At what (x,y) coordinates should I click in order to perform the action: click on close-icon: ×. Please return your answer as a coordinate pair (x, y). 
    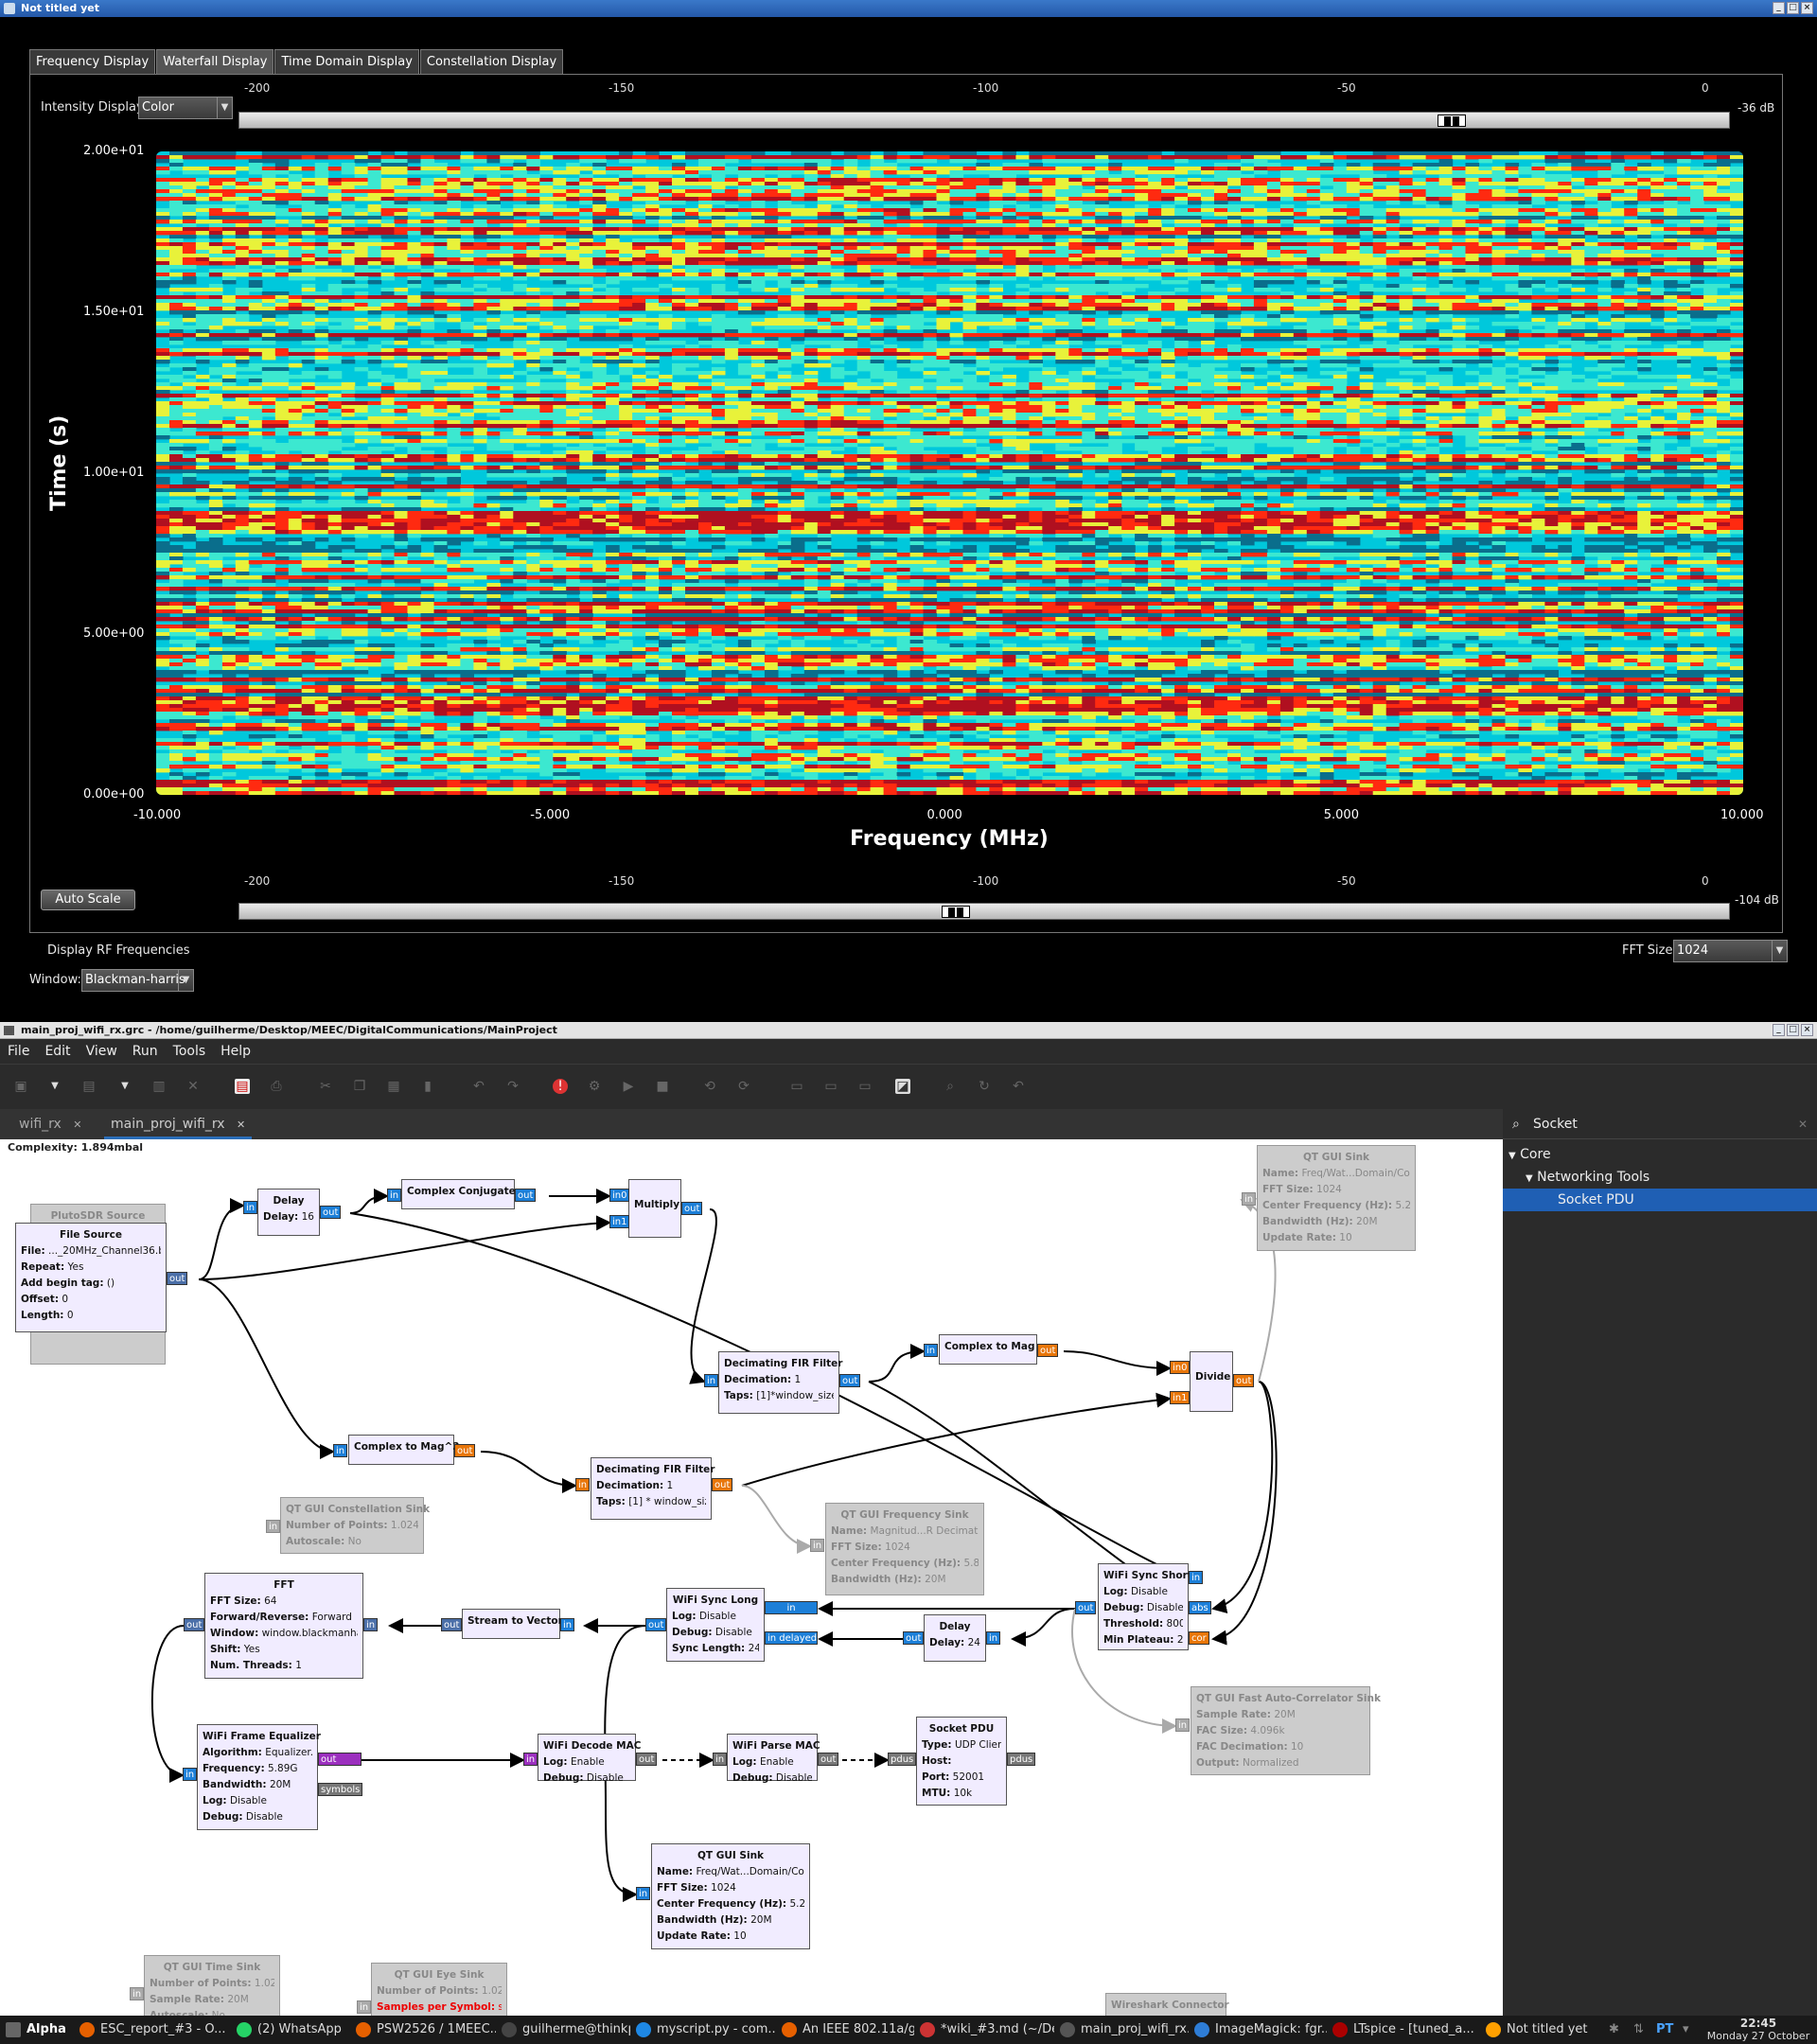
    Looking at the image, I should click on (1807, 8).